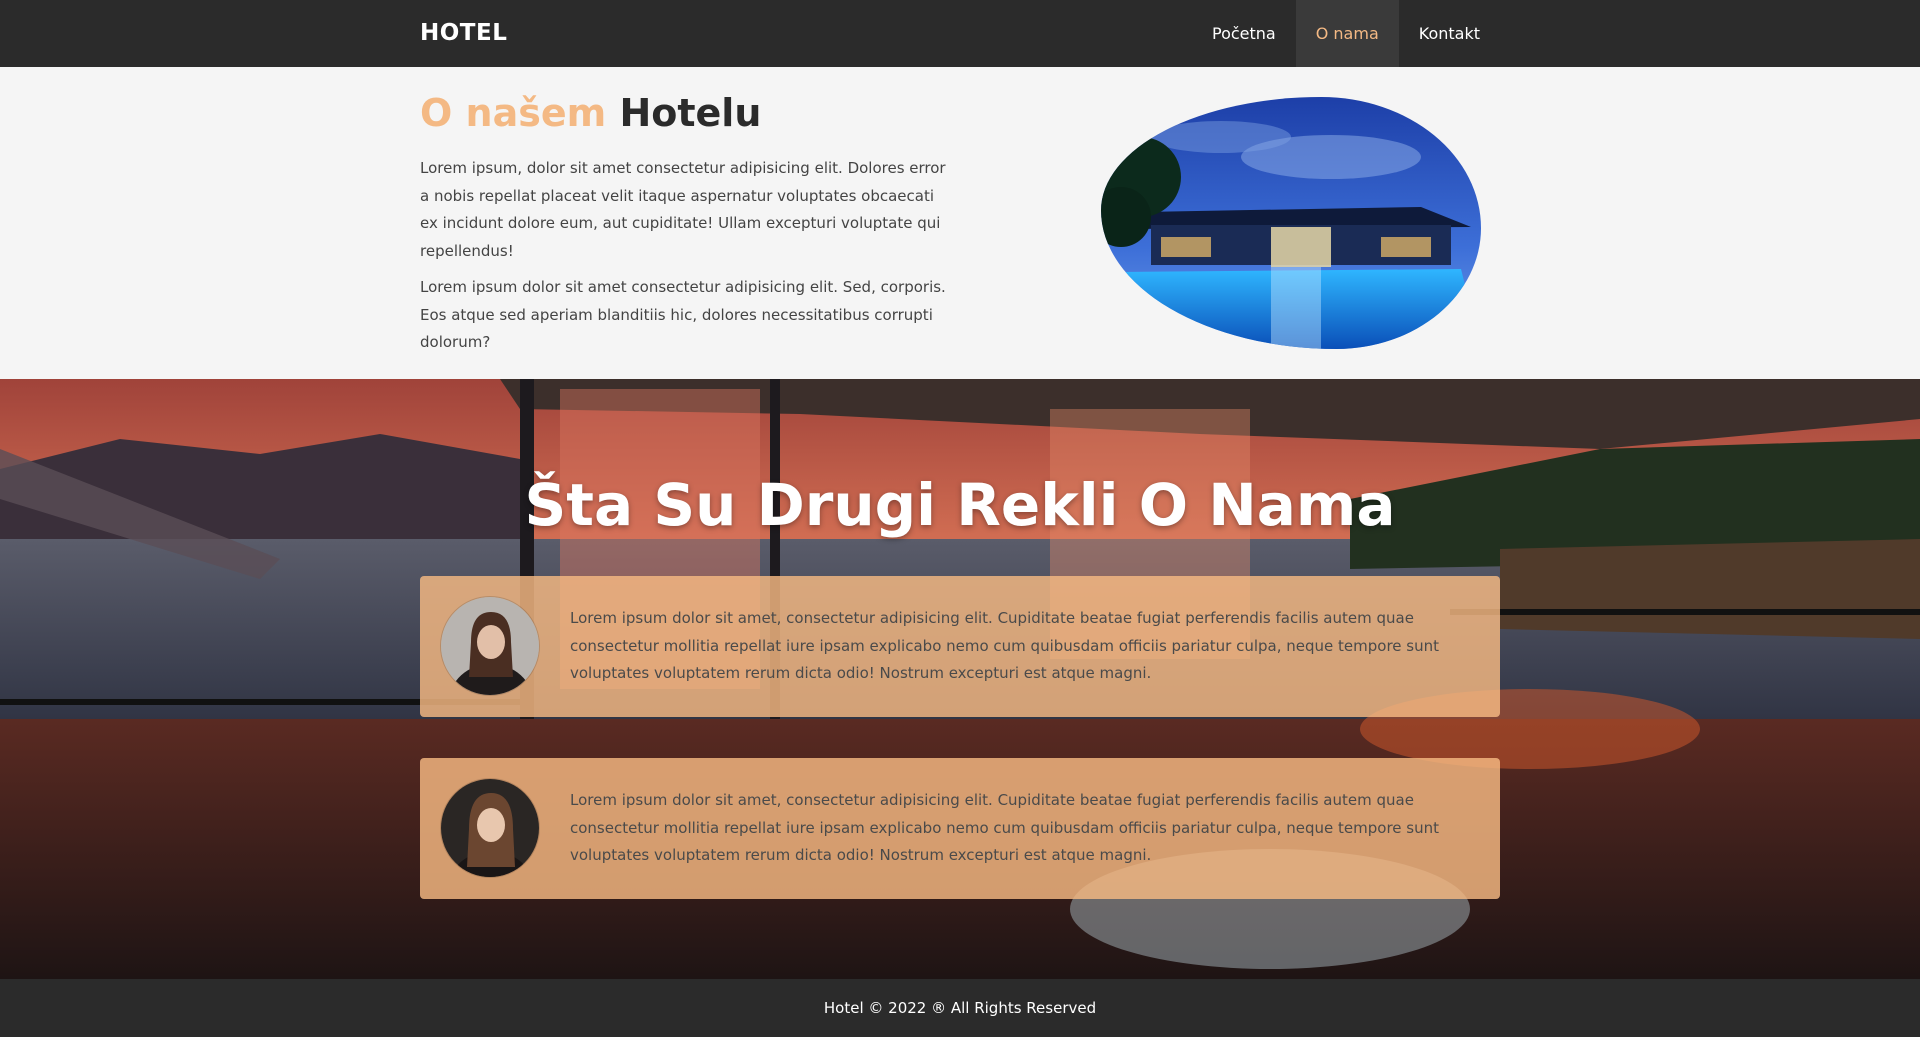  I want to click on nav-link-kontakt: Kontakt, so click(1449, 33).